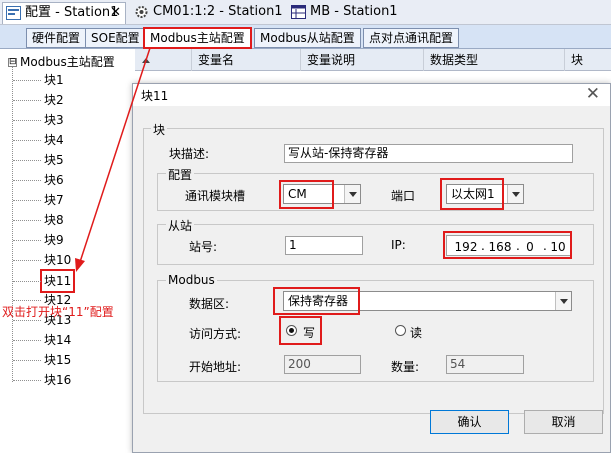 This screenshot has width=611, height=453. What do you see at coordinates (215, 367) in the screenshot?
I see `start-address-label: 开始地址:` at bounding box center [215, 367].